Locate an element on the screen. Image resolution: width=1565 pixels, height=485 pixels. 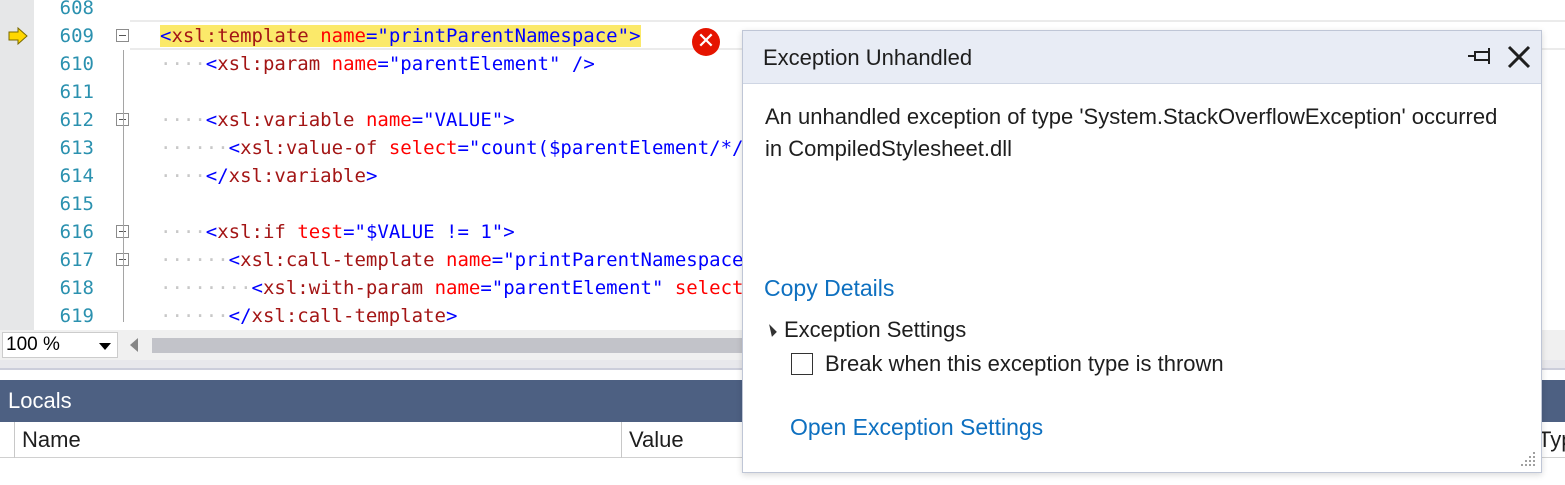
code-text: ····<xsl:if test="$VALUE != 1"> is located at coordinates (327, 232).